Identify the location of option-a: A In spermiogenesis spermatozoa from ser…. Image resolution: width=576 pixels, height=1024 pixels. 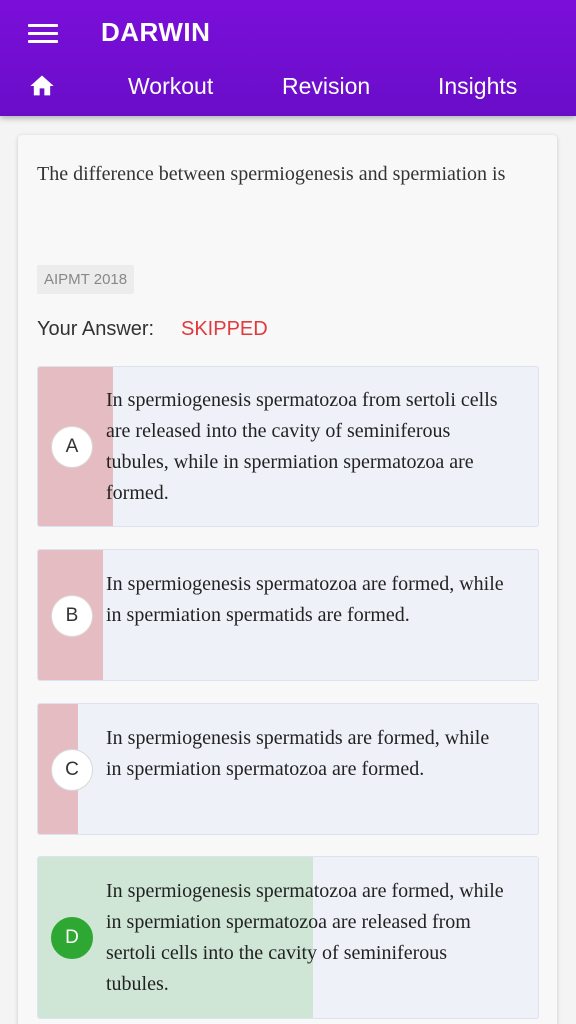
(288, 446).